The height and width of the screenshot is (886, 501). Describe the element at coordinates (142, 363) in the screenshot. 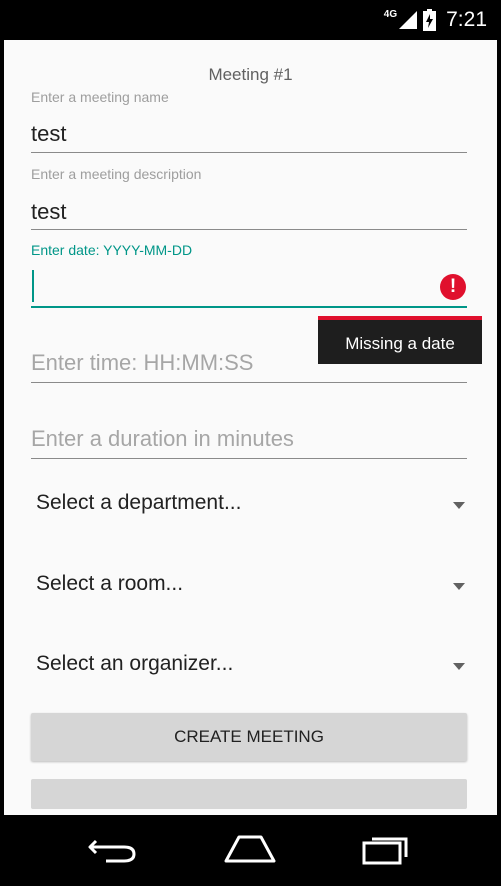

I see `time-input: Enter time: HH:MM:SS` at that location.